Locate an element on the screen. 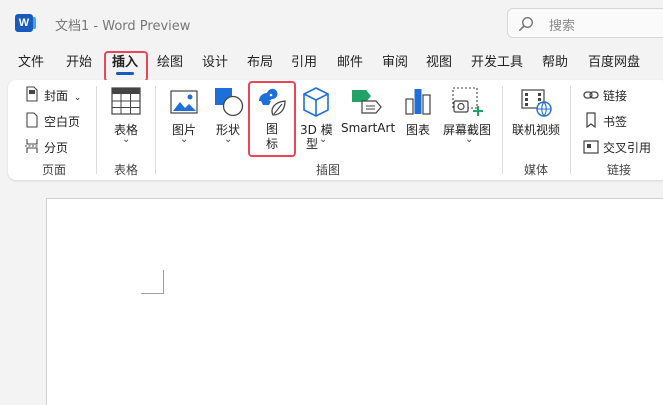 The height and width of the screenshot is (405, 663). 3d-model-button-line2: 型 is located at coordinates (312, 143).